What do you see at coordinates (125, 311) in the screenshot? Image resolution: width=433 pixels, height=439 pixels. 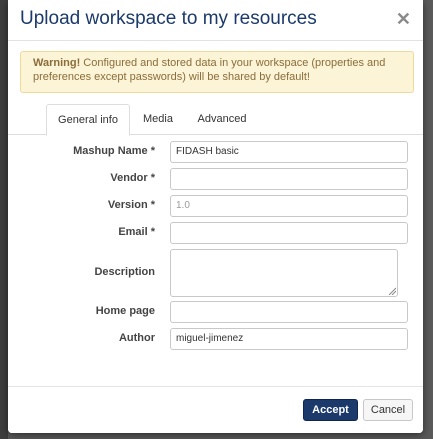 I see `home-page-label: Home page` at bounding box center [125, 311].